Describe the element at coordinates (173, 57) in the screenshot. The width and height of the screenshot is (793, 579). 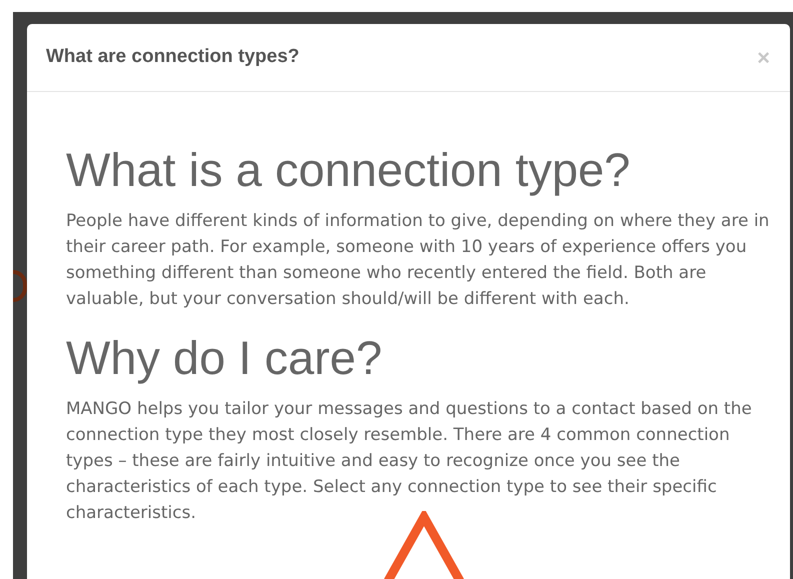
I see `modal-title: What are connection types?` at that location.